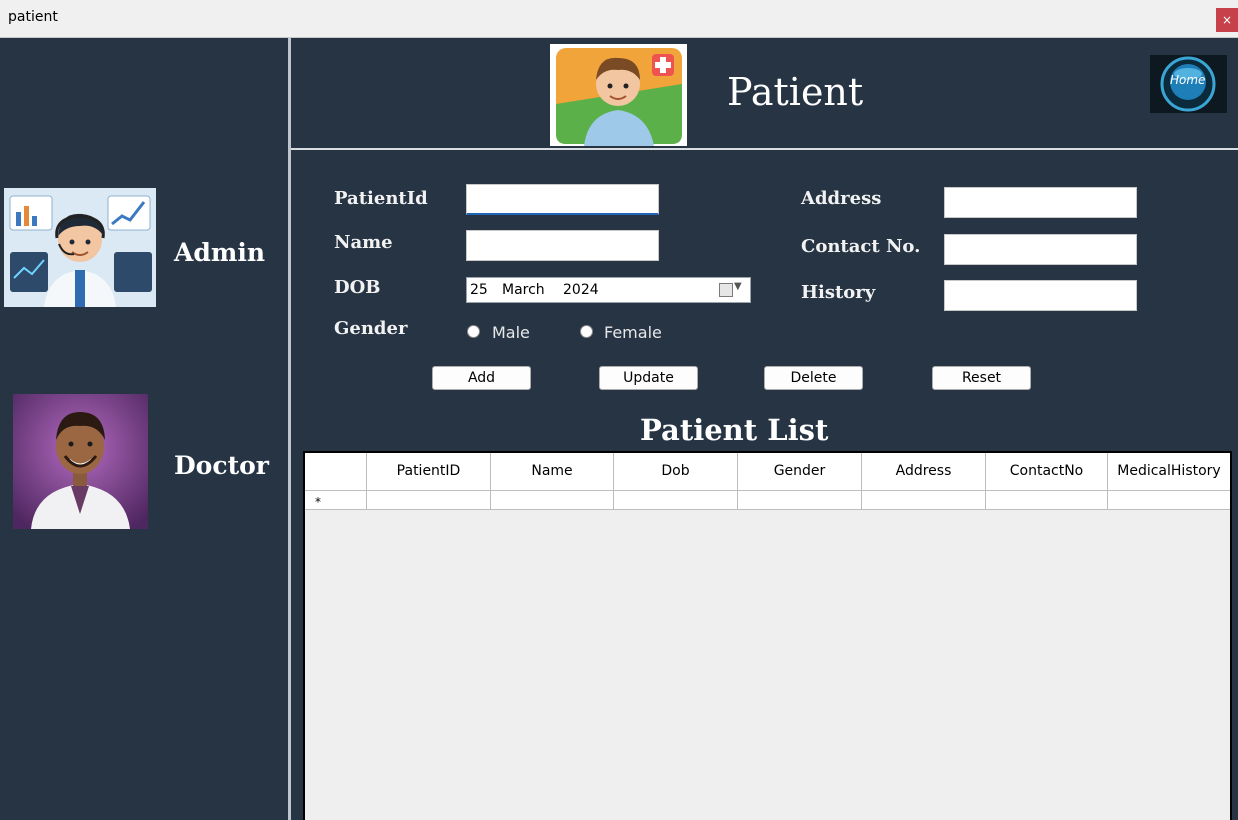 The image size is (1238, 820). What do you see at coordinates (608, 290) in the screenshot?
I see `dob-datepicker: 25 March 2024 ▼` at bounding box center [608, 290].